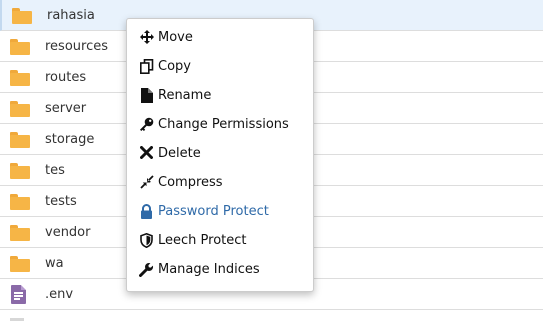  What do you see at coordinates (55, 170) in the screenshot?
I see `file-name: tes` at bounding box center [55, 170].